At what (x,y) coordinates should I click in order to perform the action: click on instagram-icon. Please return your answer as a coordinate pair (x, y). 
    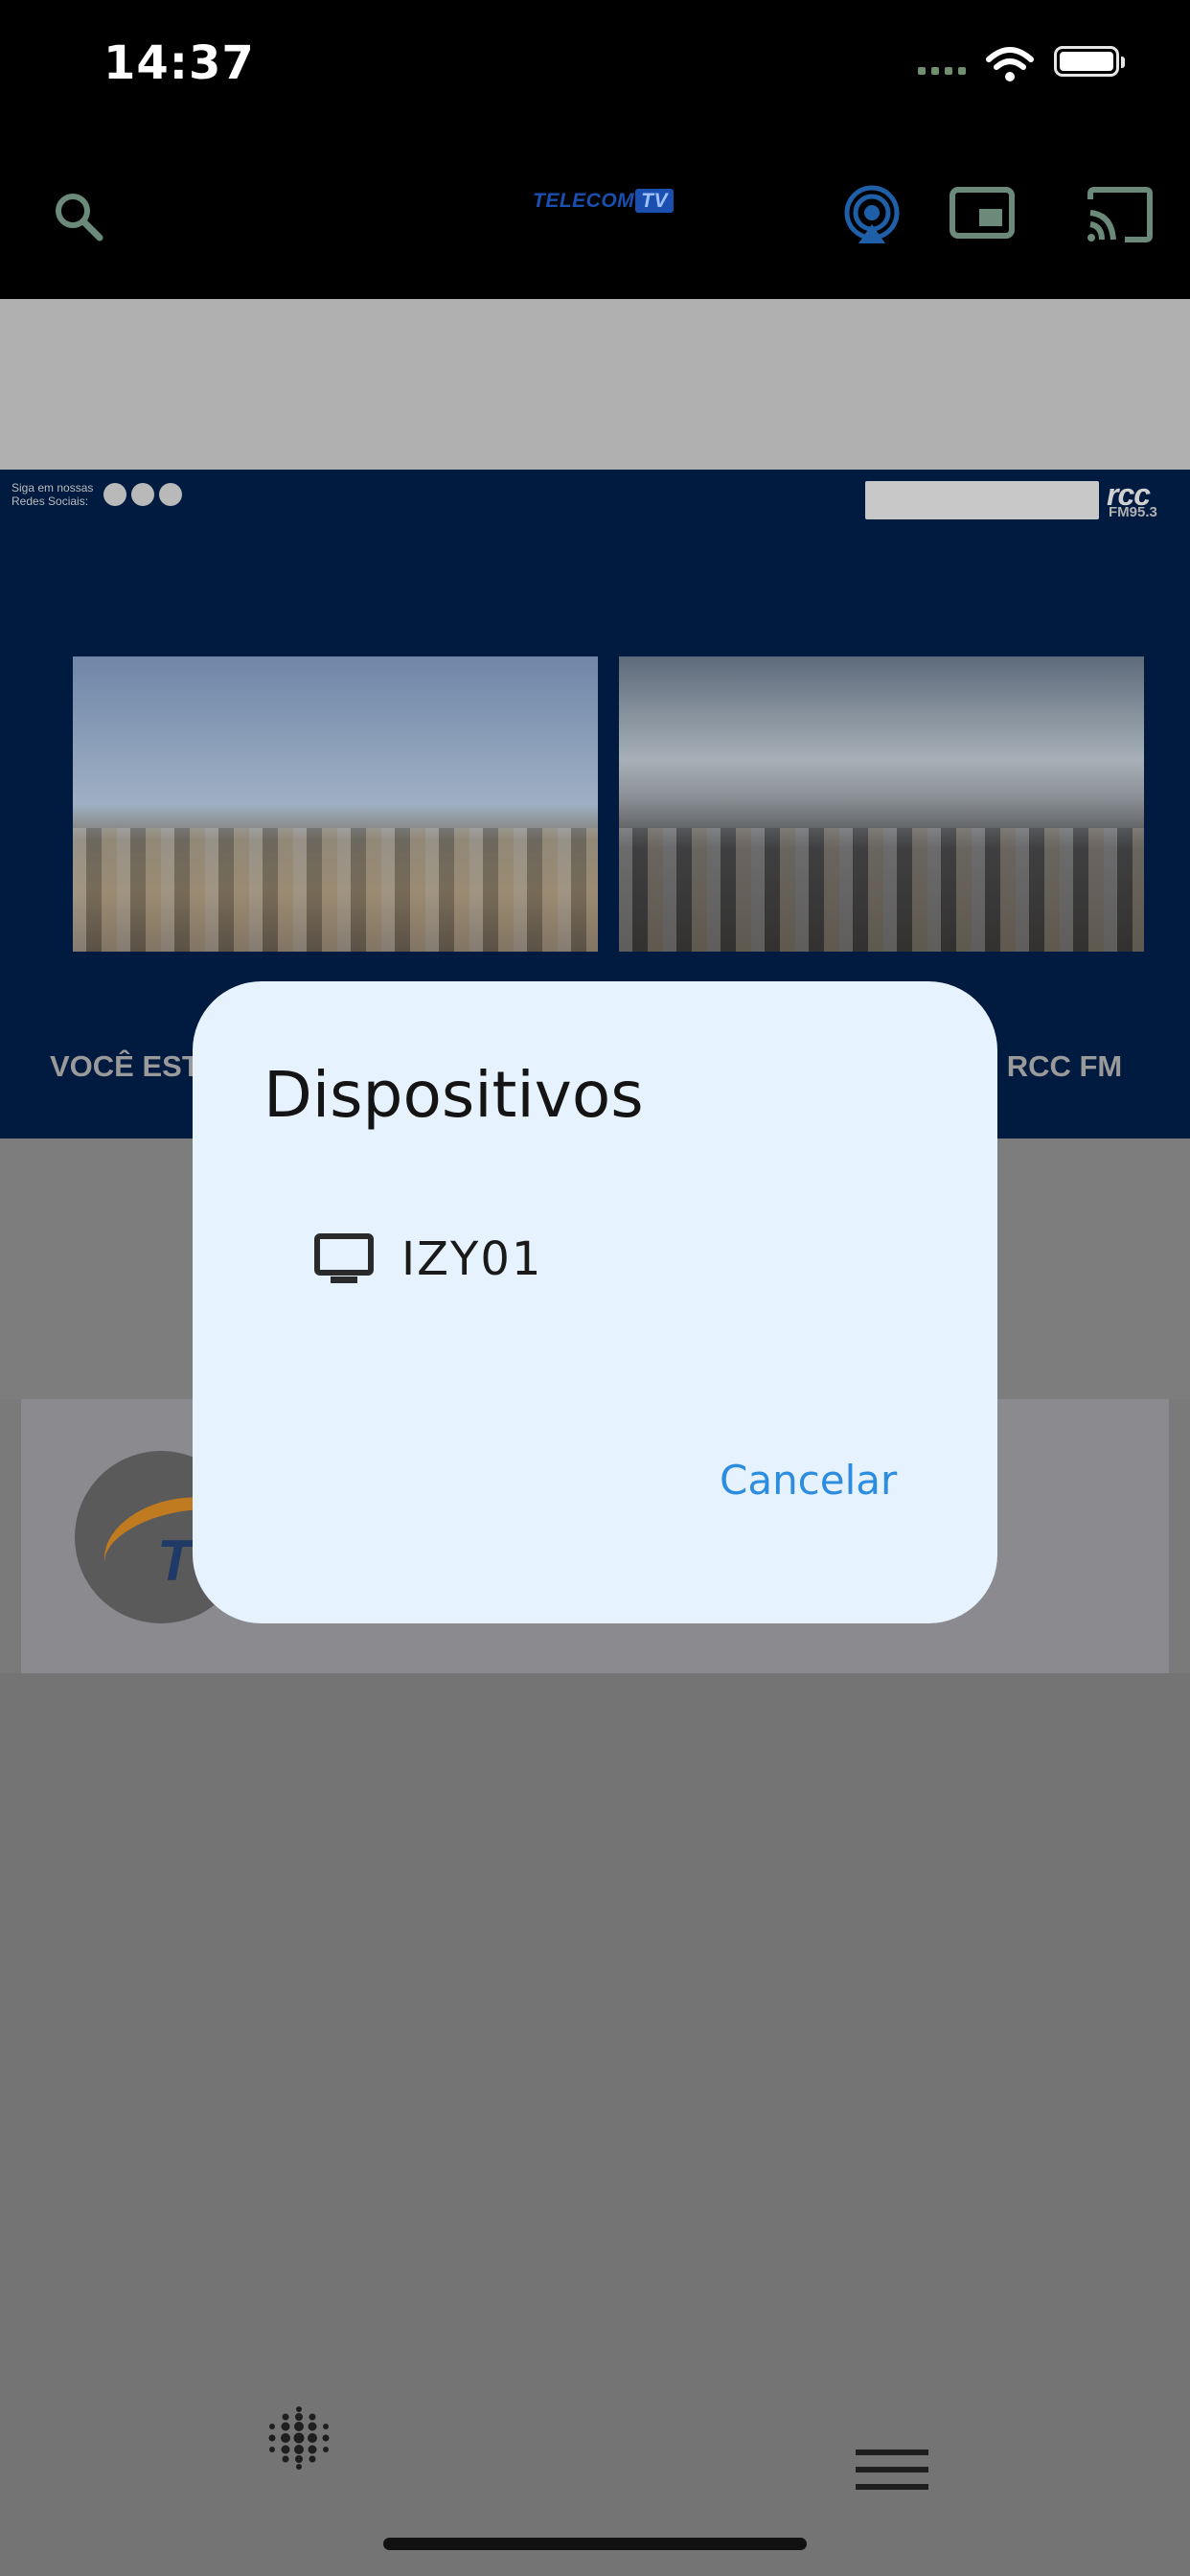
    Looking at the image, I should click on (143, 494).